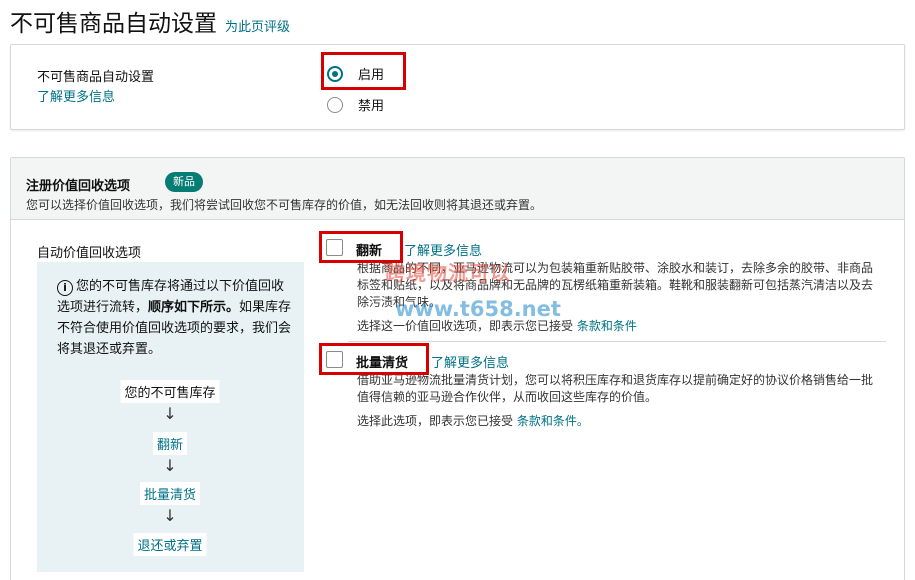 The image size is (915, 580). Describe the element at coordinates (617, 341) in the screenshot. I see `option-divider` at that location.